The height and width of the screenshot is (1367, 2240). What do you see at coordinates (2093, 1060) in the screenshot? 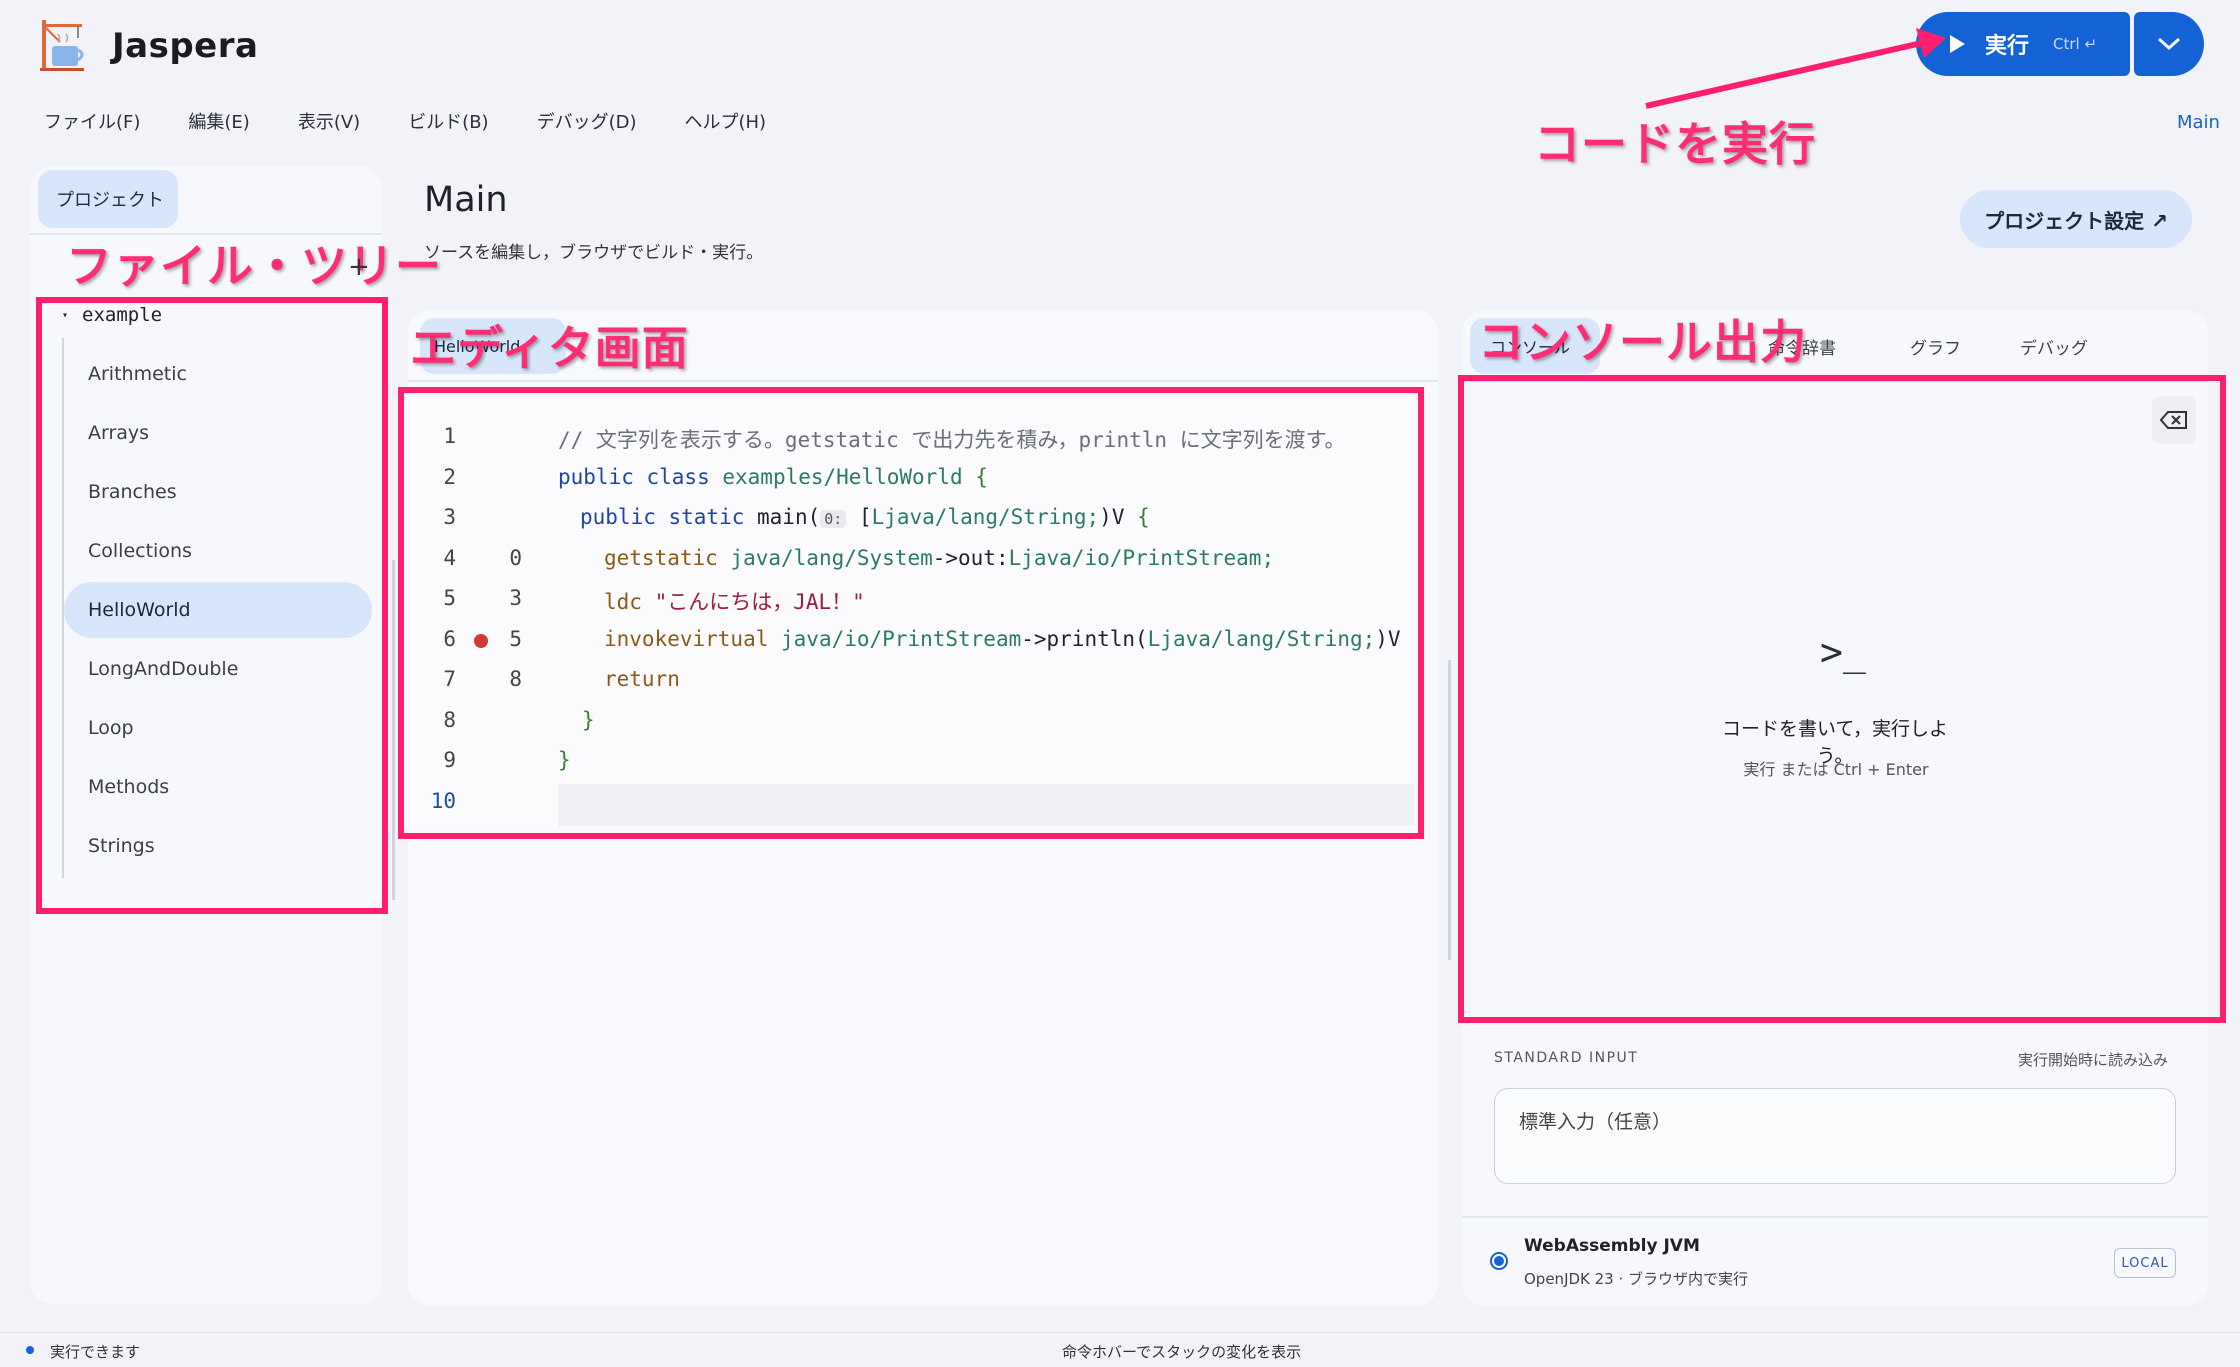
I see `stdin-hint: 実行開始時に読み込み` at bounding box center [2093, 1060].